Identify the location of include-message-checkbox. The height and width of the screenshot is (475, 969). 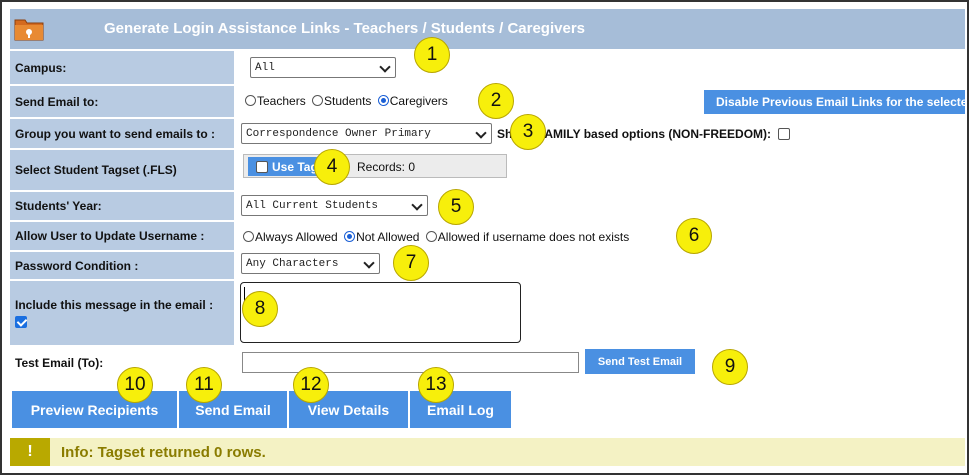
(21, 322).